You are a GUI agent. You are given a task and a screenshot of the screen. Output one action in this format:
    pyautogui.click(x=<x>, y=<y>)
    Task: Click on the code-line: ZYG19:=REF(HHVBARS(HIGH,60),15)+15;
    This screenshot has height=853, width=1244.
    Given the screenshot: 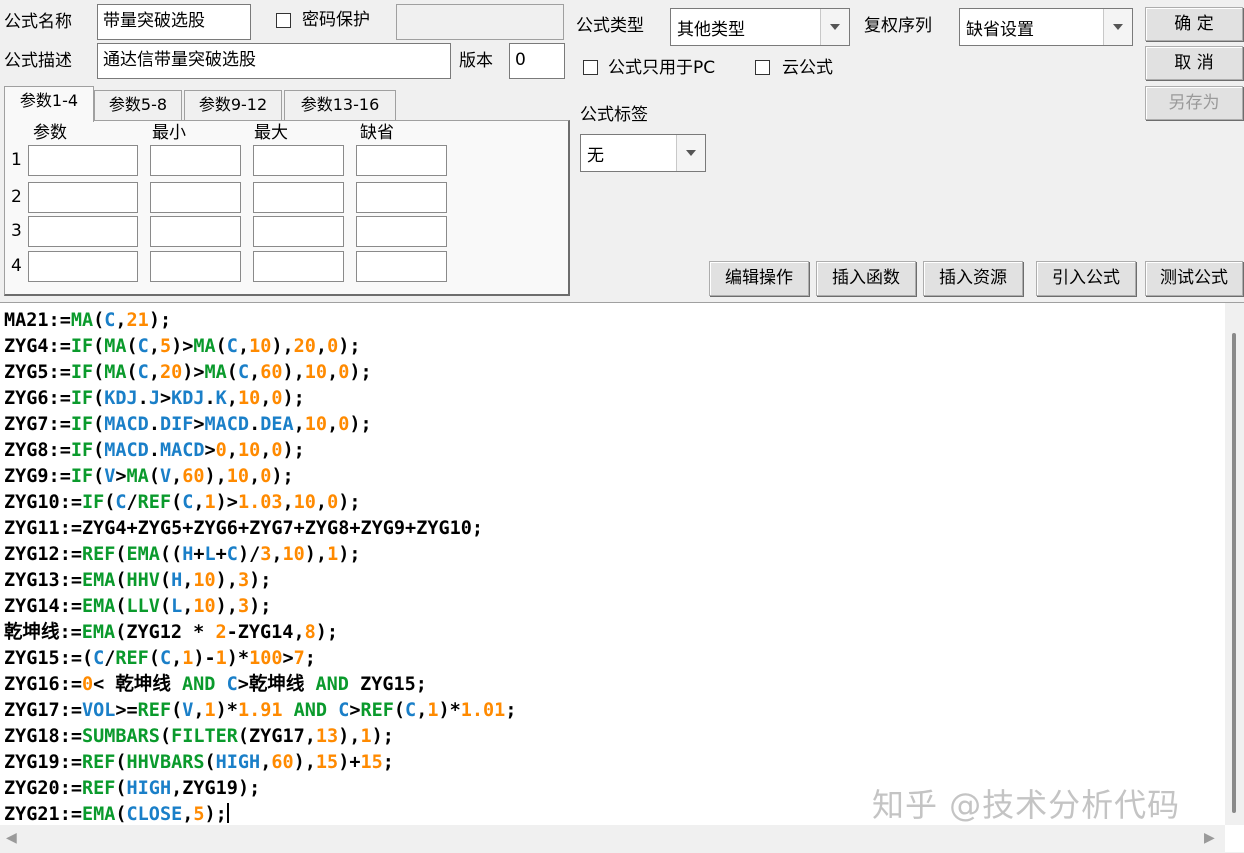 What is the action you would take?
    pyautogui.click(x=199, y=762)
    